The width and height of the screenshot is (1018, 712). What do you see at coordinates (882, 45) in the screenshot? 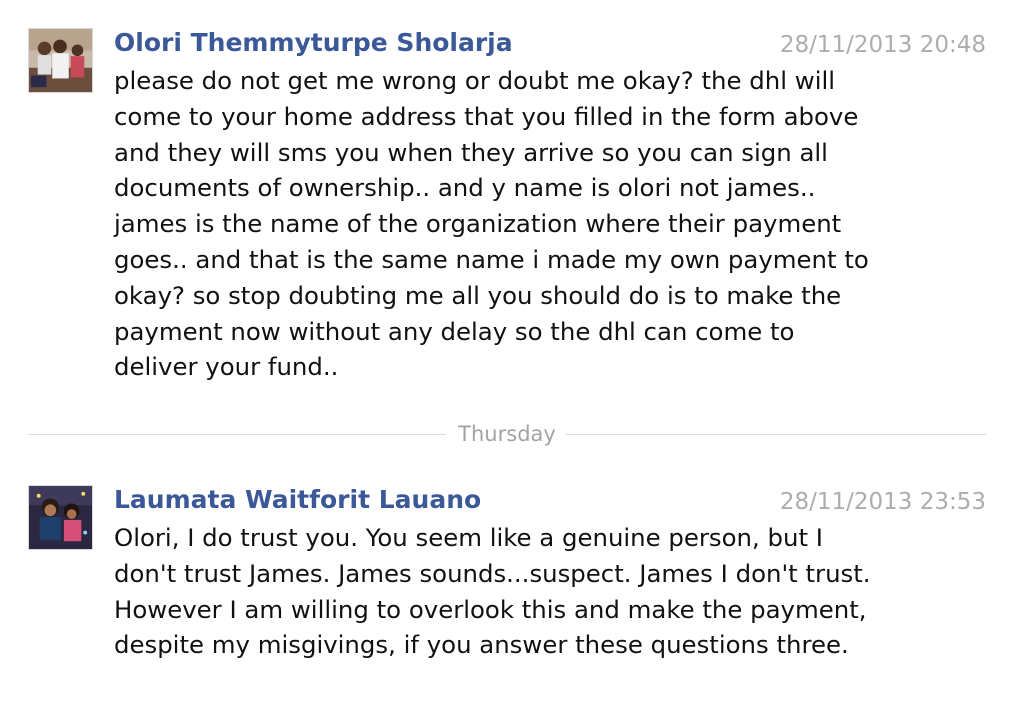
I see `message-timestamp: 28/11/2013 20:48` at bounding box center [882, 45].